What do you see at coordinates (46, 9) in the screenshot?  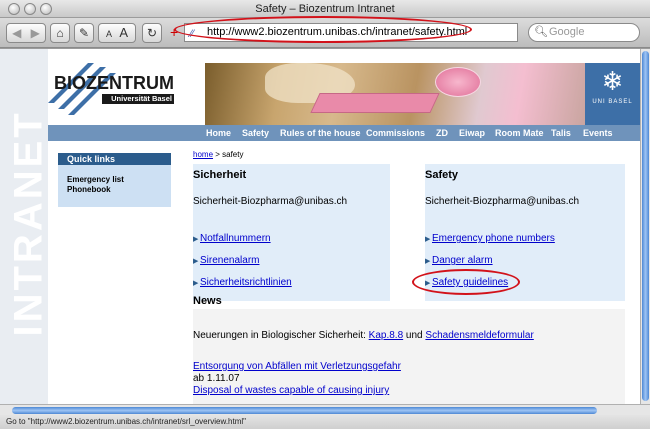 I see `zoom-window-button` at bounding box center [46, 9].